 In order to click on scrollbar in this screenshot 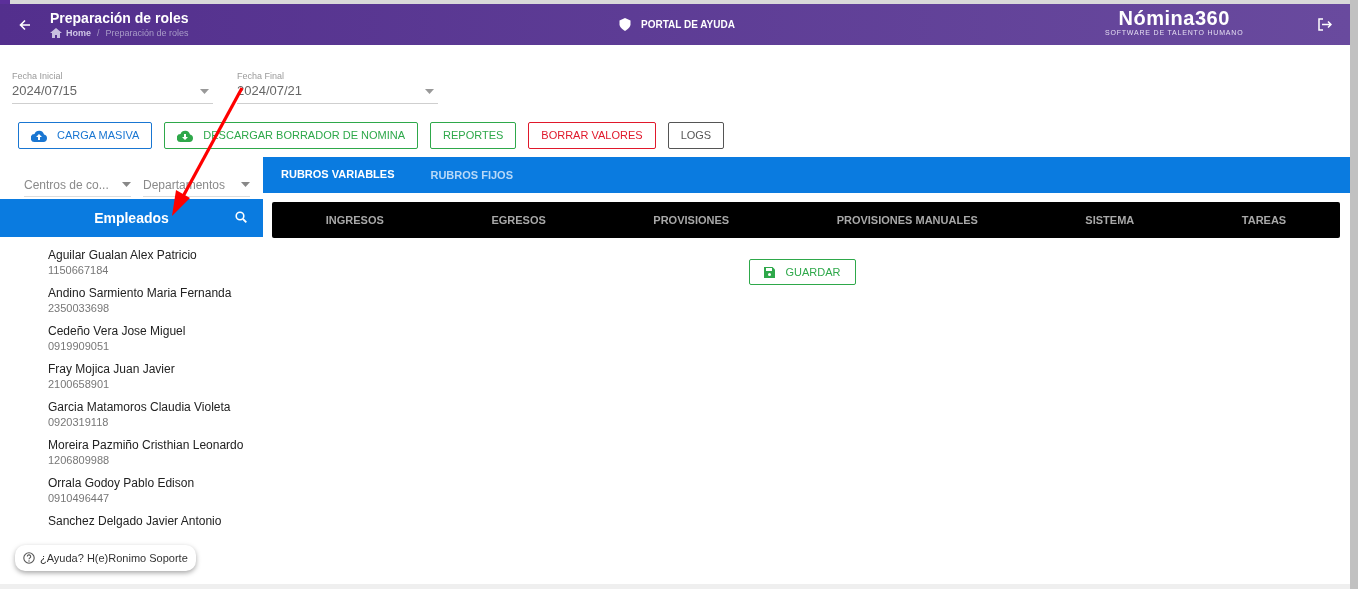, I will do `click(1354, 294)`.